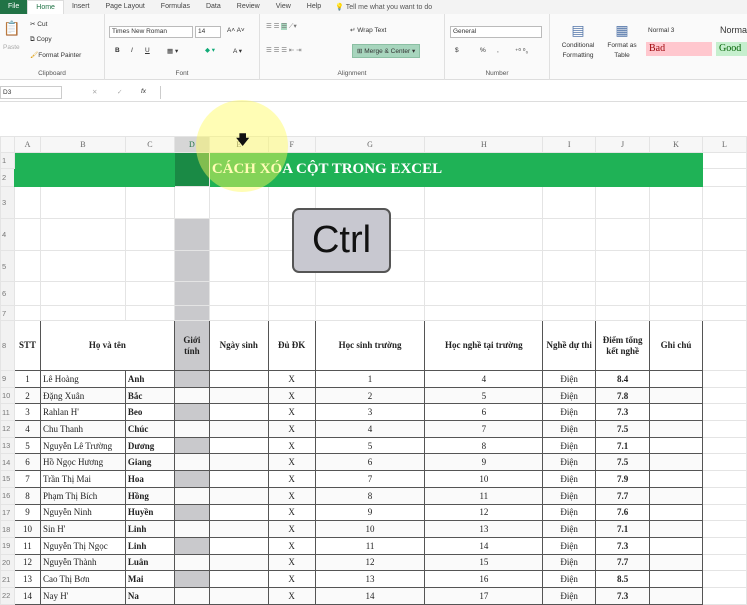 The width and height of the screenshot is (747, 605). Describe the element at coordinates (27, 395) in the screenshot. I see `stt-cell: 2` at that location.